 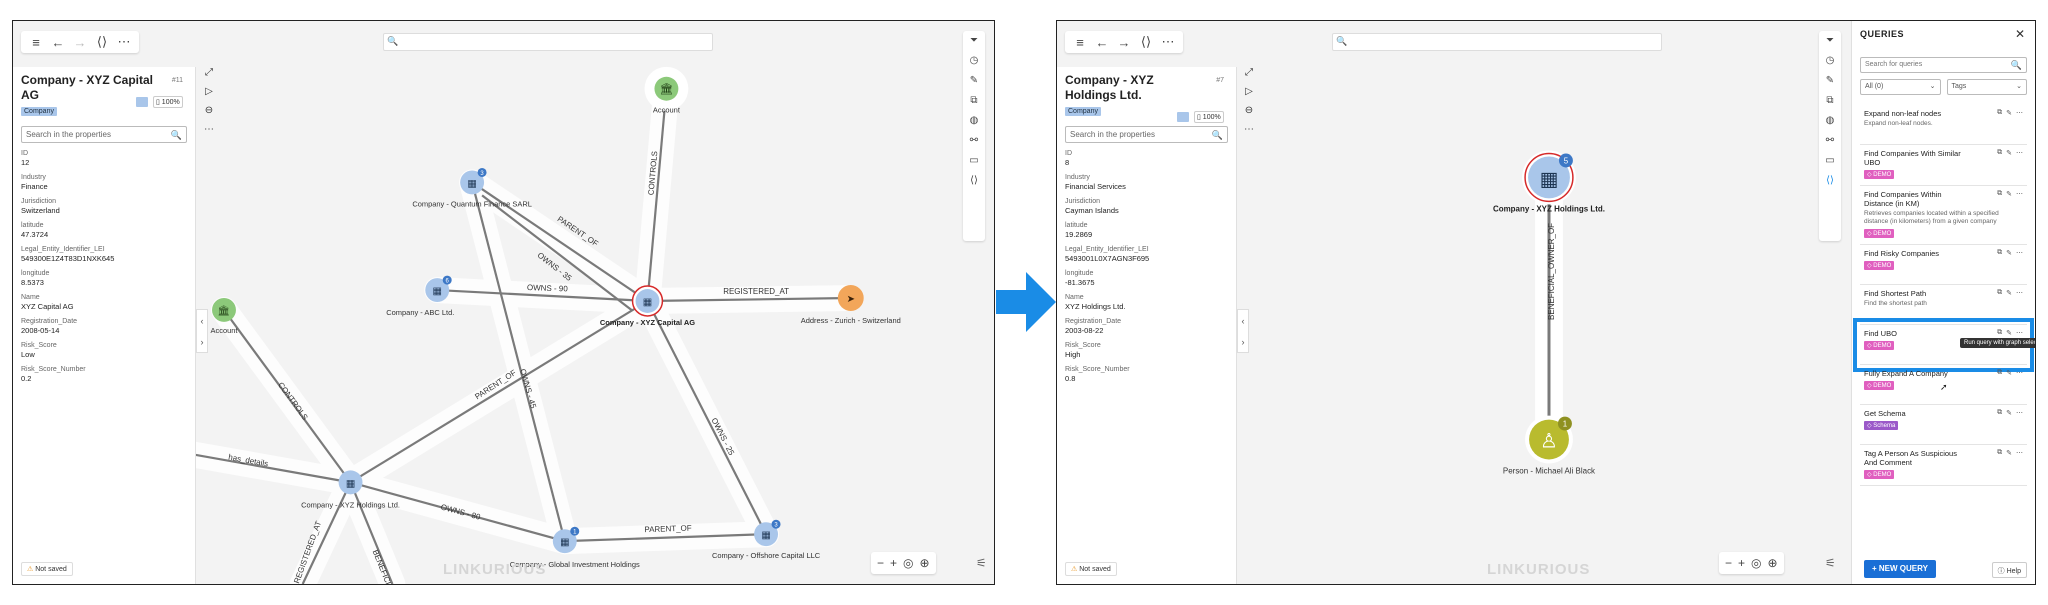 I want to click on graph-node: ▦ 3 Company - Quantum Finance SARL, so click(x=472, y=187).